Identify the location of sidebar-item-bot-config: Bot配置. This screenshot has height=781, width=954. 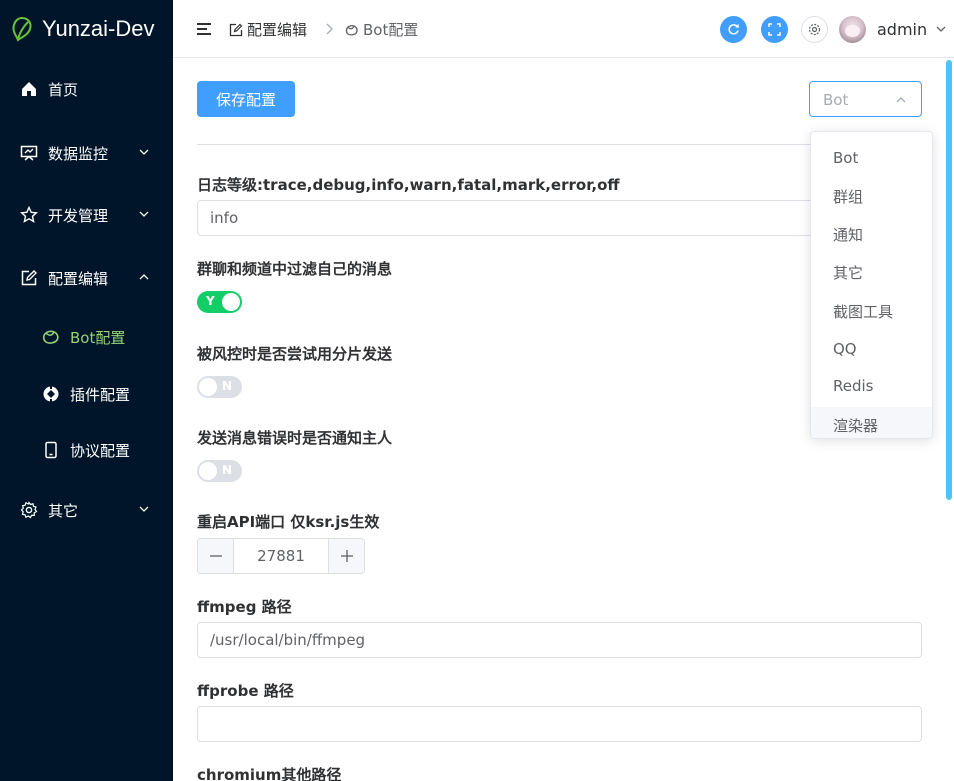
(86, 337).